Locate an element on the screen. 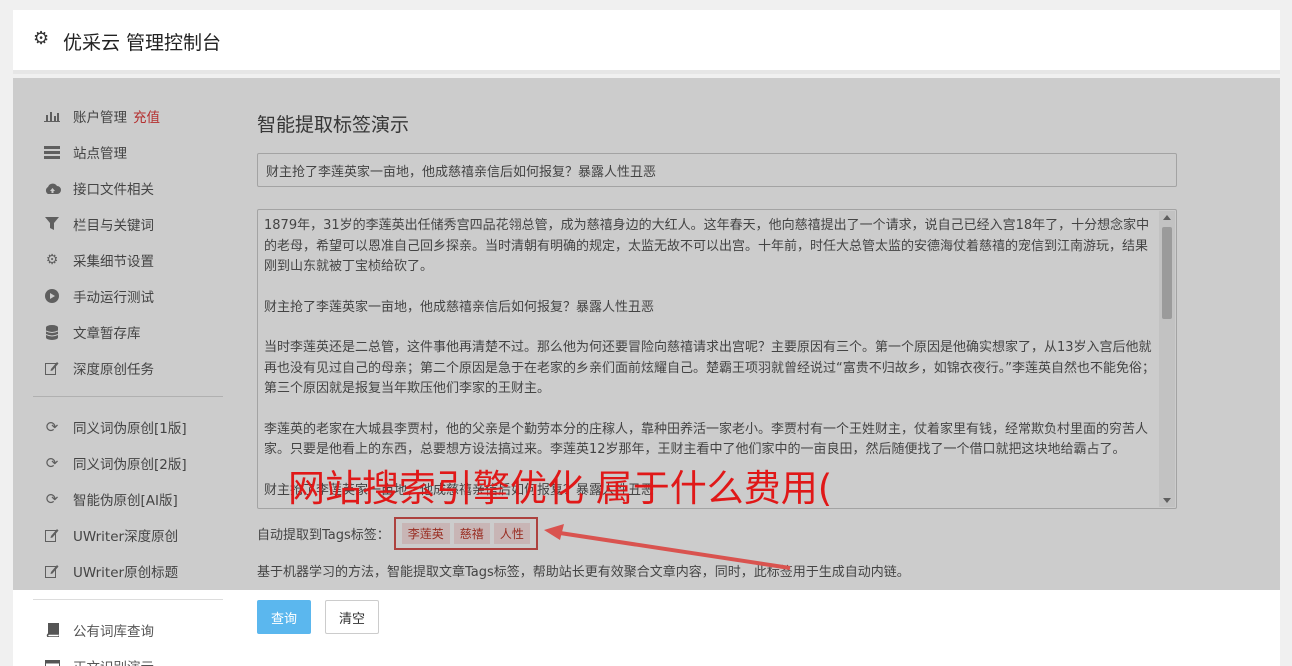 The height and width of the screenshot is (666, 1292). sidebar-item-label: 接口文件相关 is located at coordinates (113, 190).